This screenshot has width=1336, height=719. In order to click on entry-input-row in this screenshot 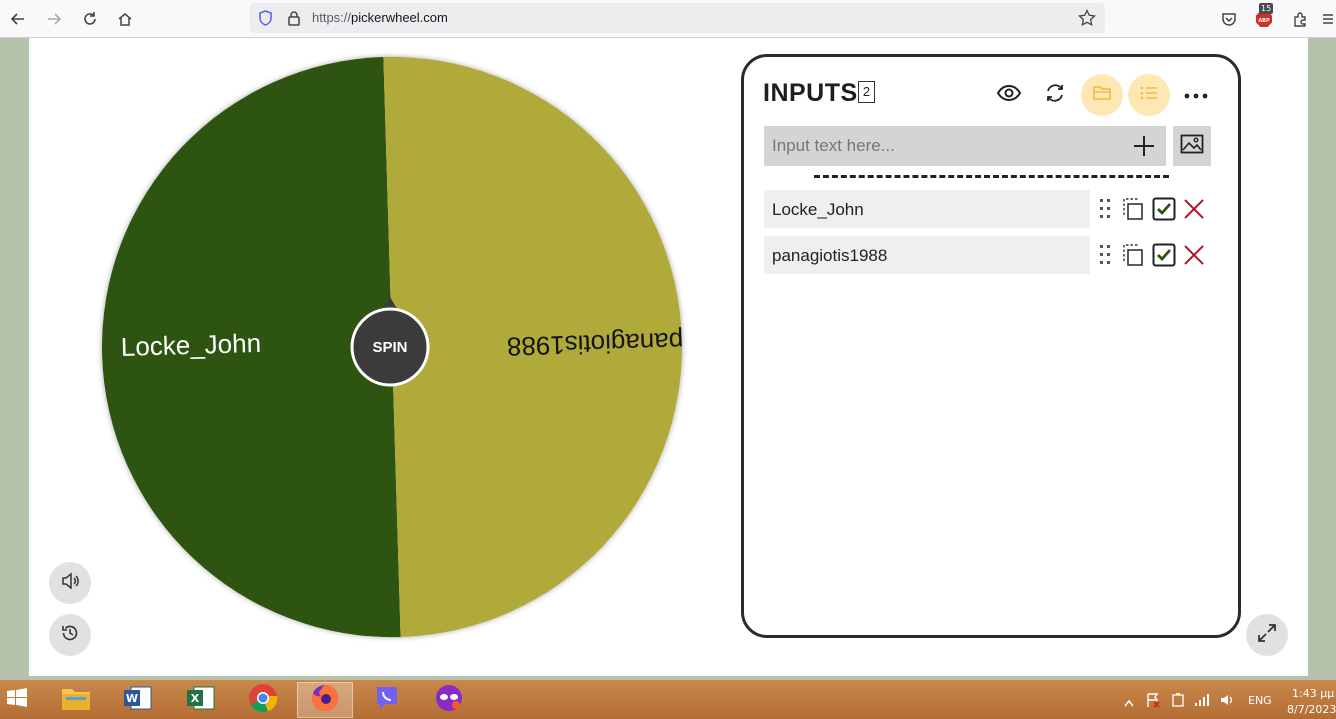, I will do `click(965, 146)`.